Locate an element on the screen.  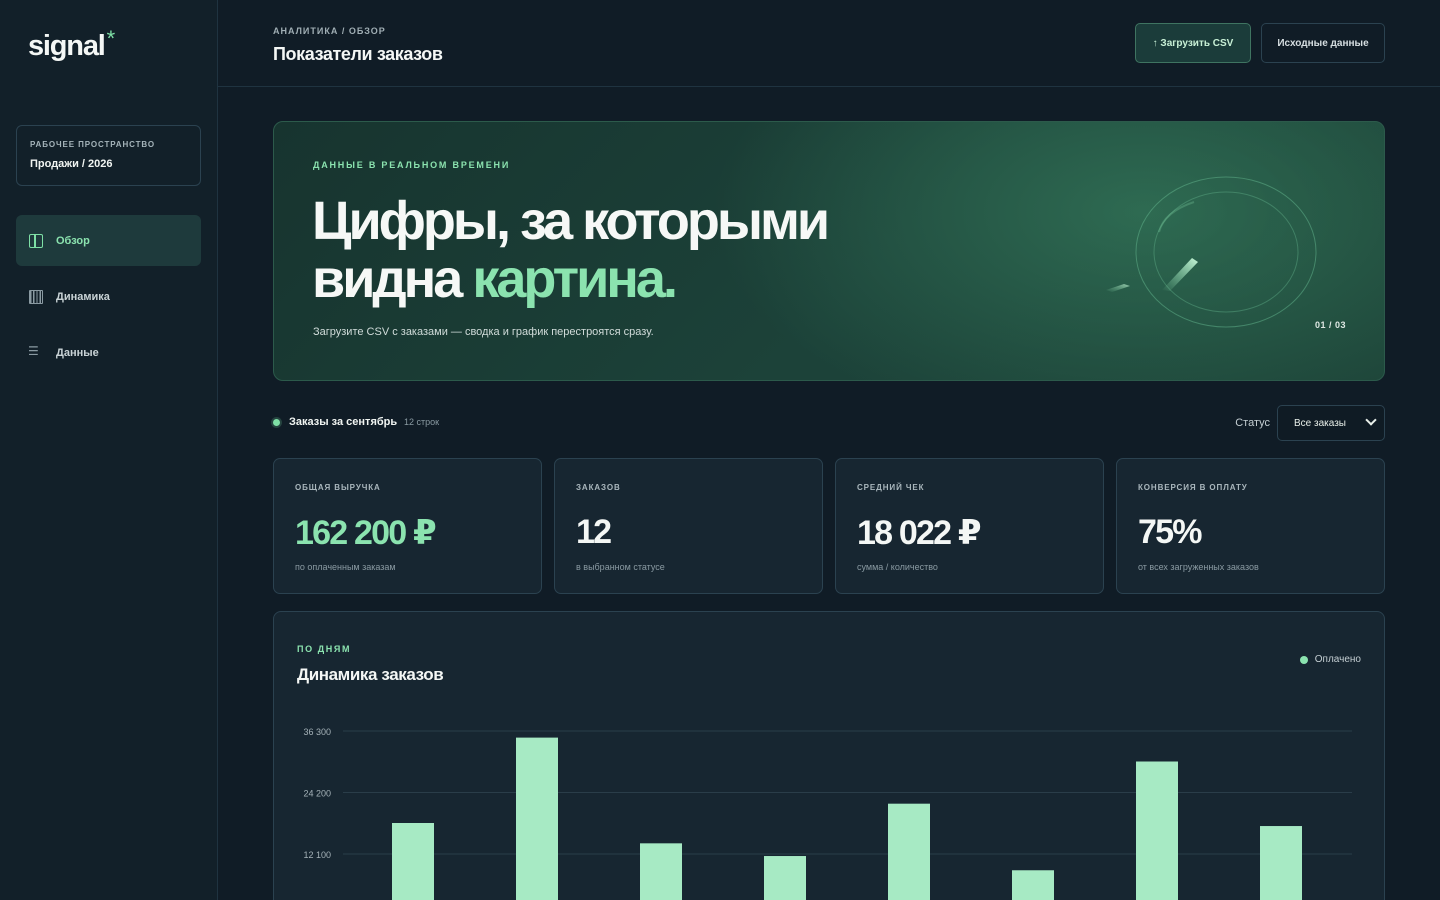
hero-title-plain: видна is located at coordinates (392, 279).